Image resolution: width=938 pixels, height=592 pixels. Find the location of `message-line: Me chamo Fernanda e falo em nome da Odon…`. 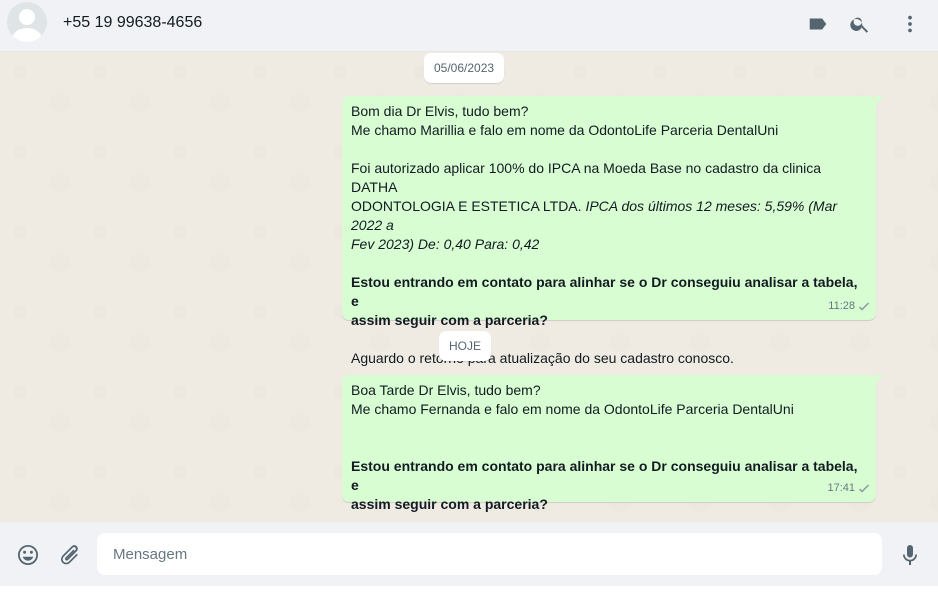

message-line: Me chamo Fernanda e falo em nome da Odon… is located at coordinates (572, 409).